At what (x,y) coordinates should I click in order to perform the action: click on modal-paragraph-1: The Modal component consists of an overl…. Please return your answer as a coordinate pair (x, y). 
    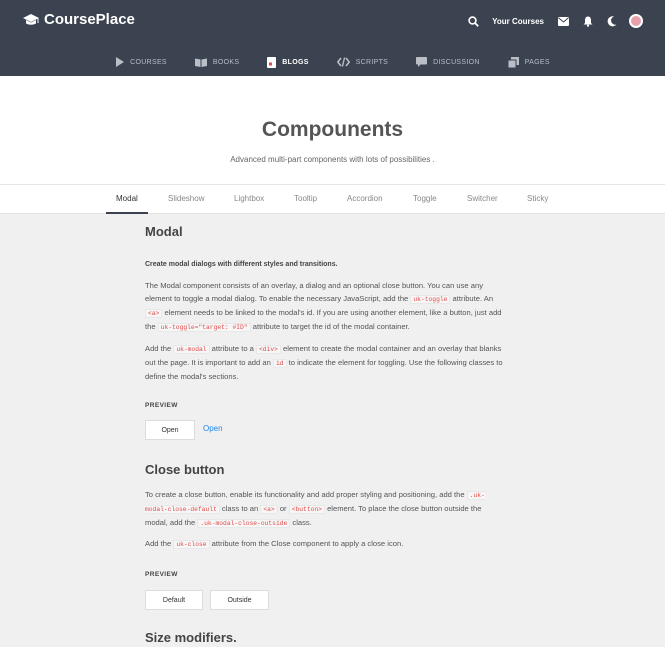
    Looking at the image, I should click on (325, 306).